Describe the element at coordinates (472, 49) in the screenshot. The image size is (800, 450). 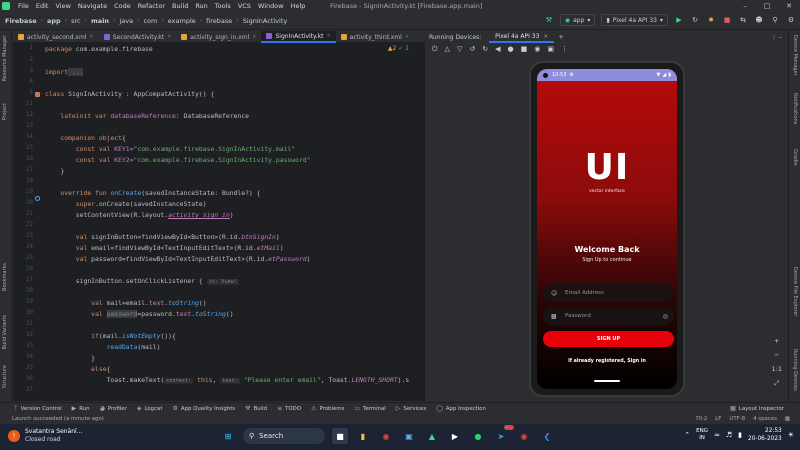
I see `rotate-left-icon: ↺` at that location.